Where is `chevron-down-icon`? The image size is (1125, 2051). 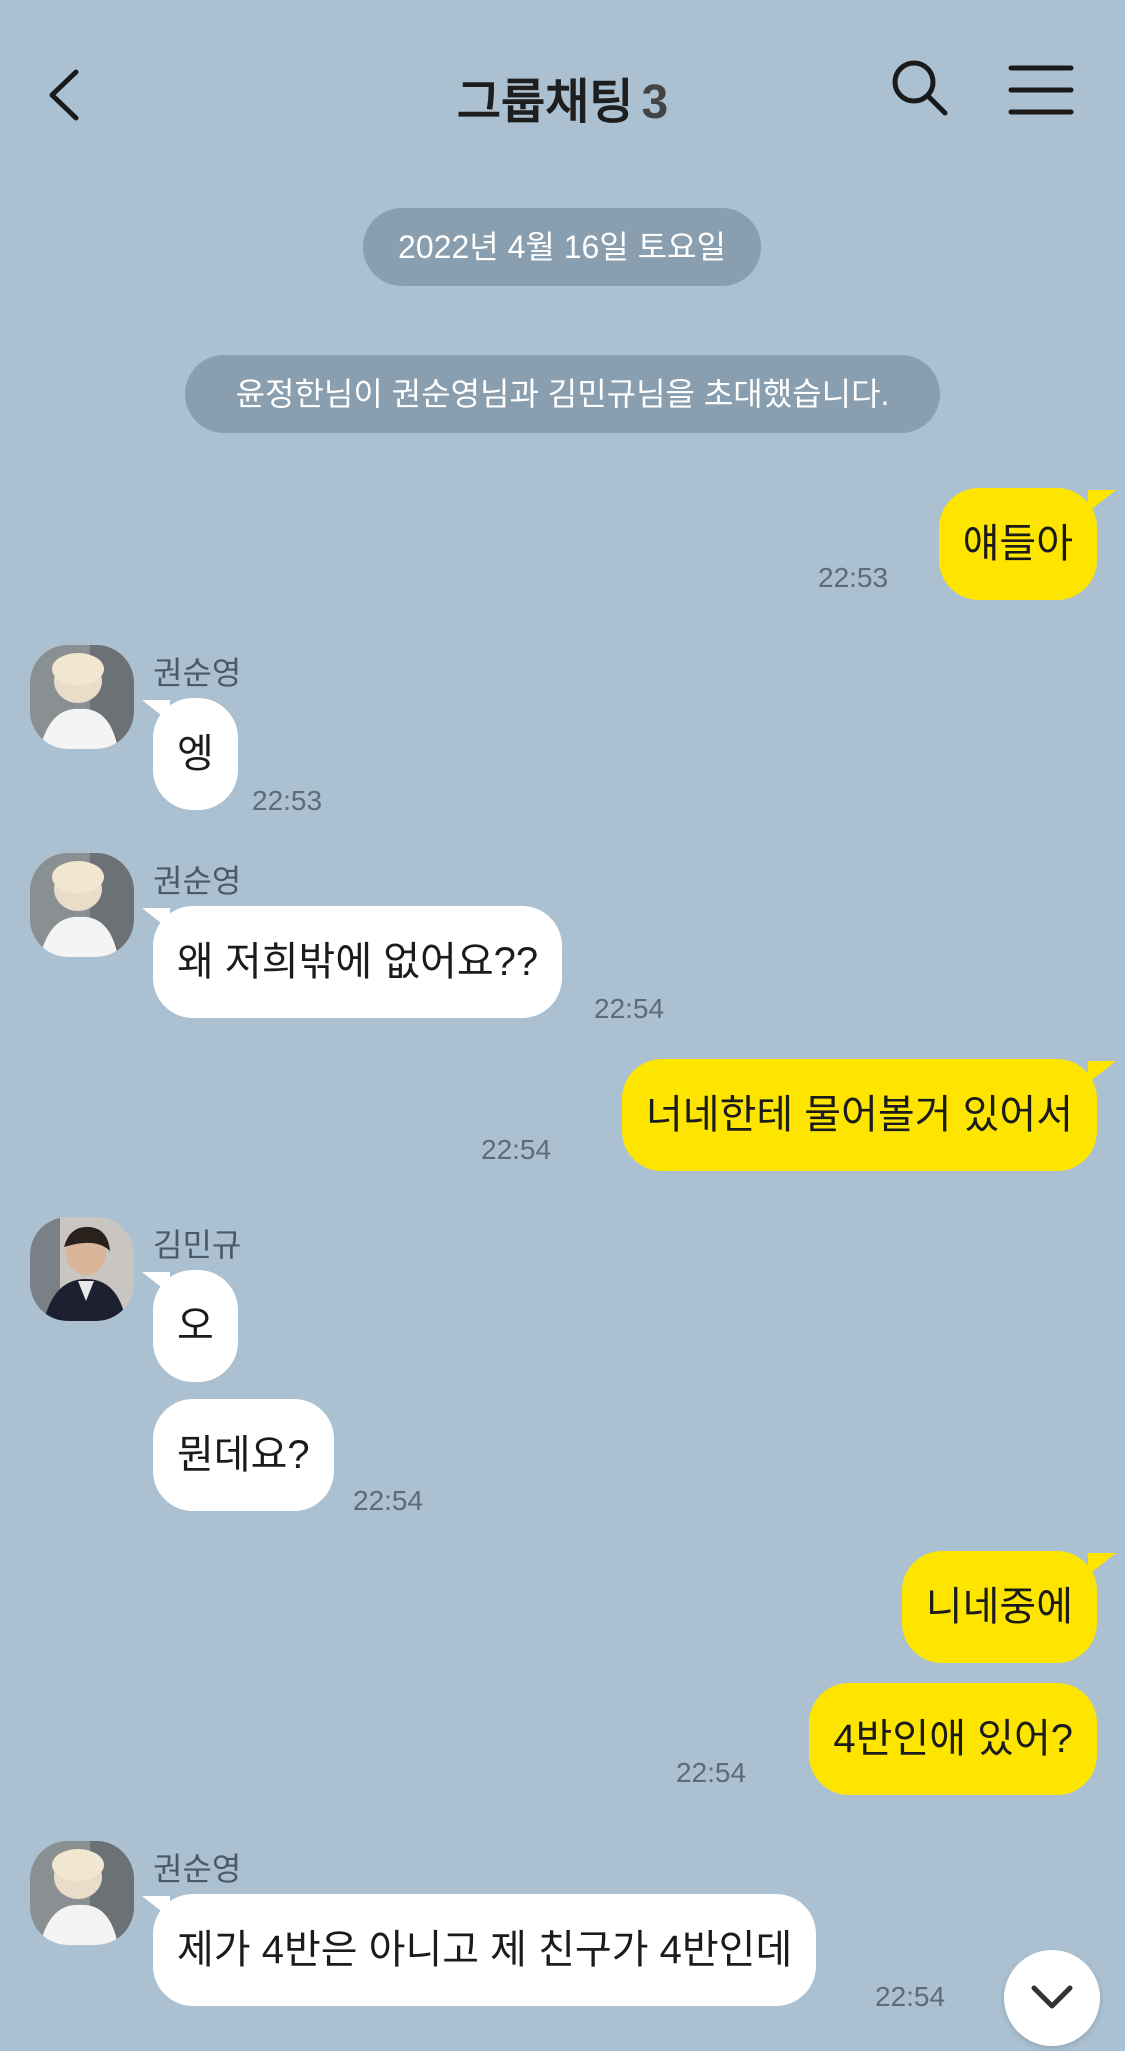 chevron-down-icon is located at coordinates (1052, 1997).